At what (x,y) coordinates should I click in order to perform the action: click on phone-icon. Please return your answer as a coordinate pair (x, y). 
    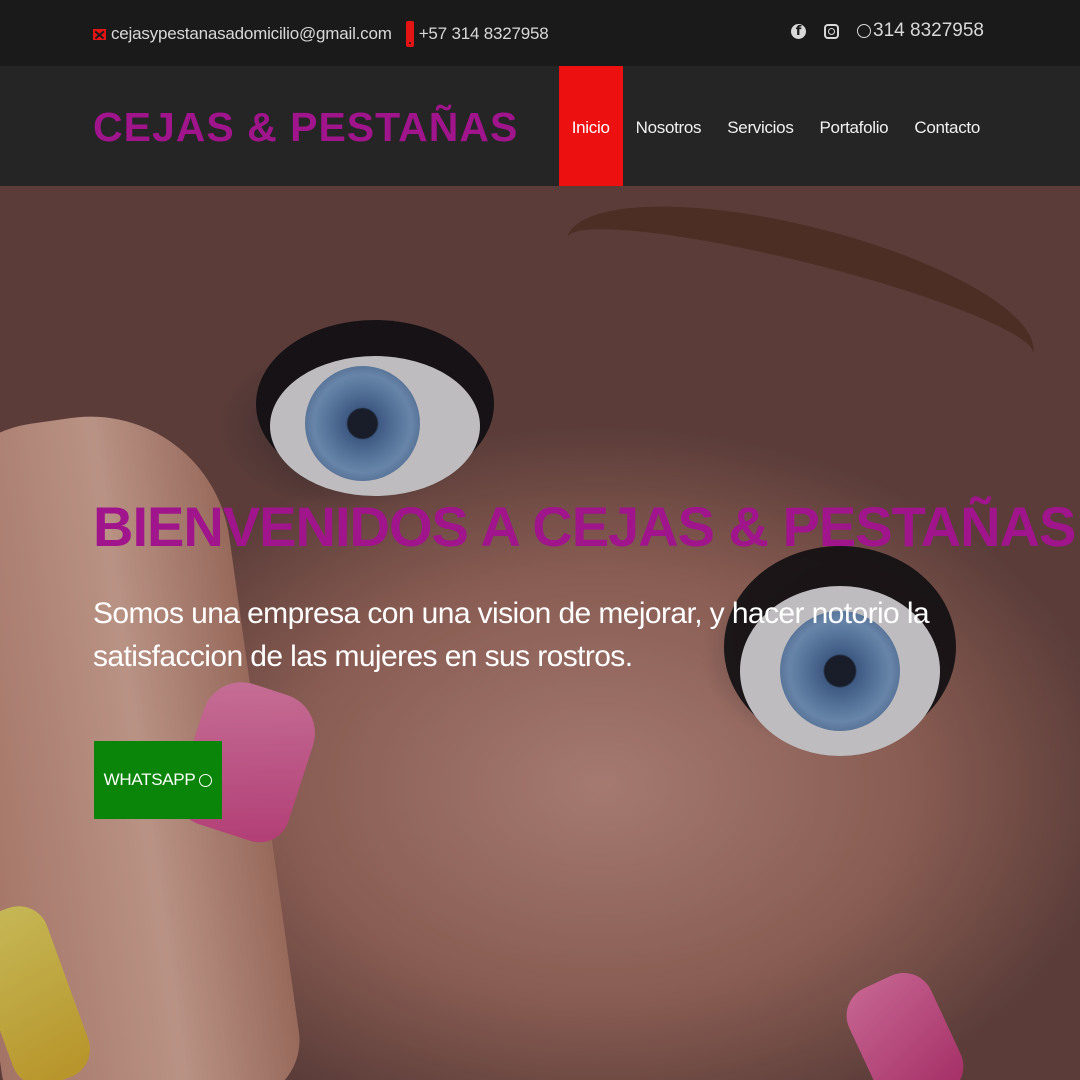
    Looking at the image, I should click on (409, 34).